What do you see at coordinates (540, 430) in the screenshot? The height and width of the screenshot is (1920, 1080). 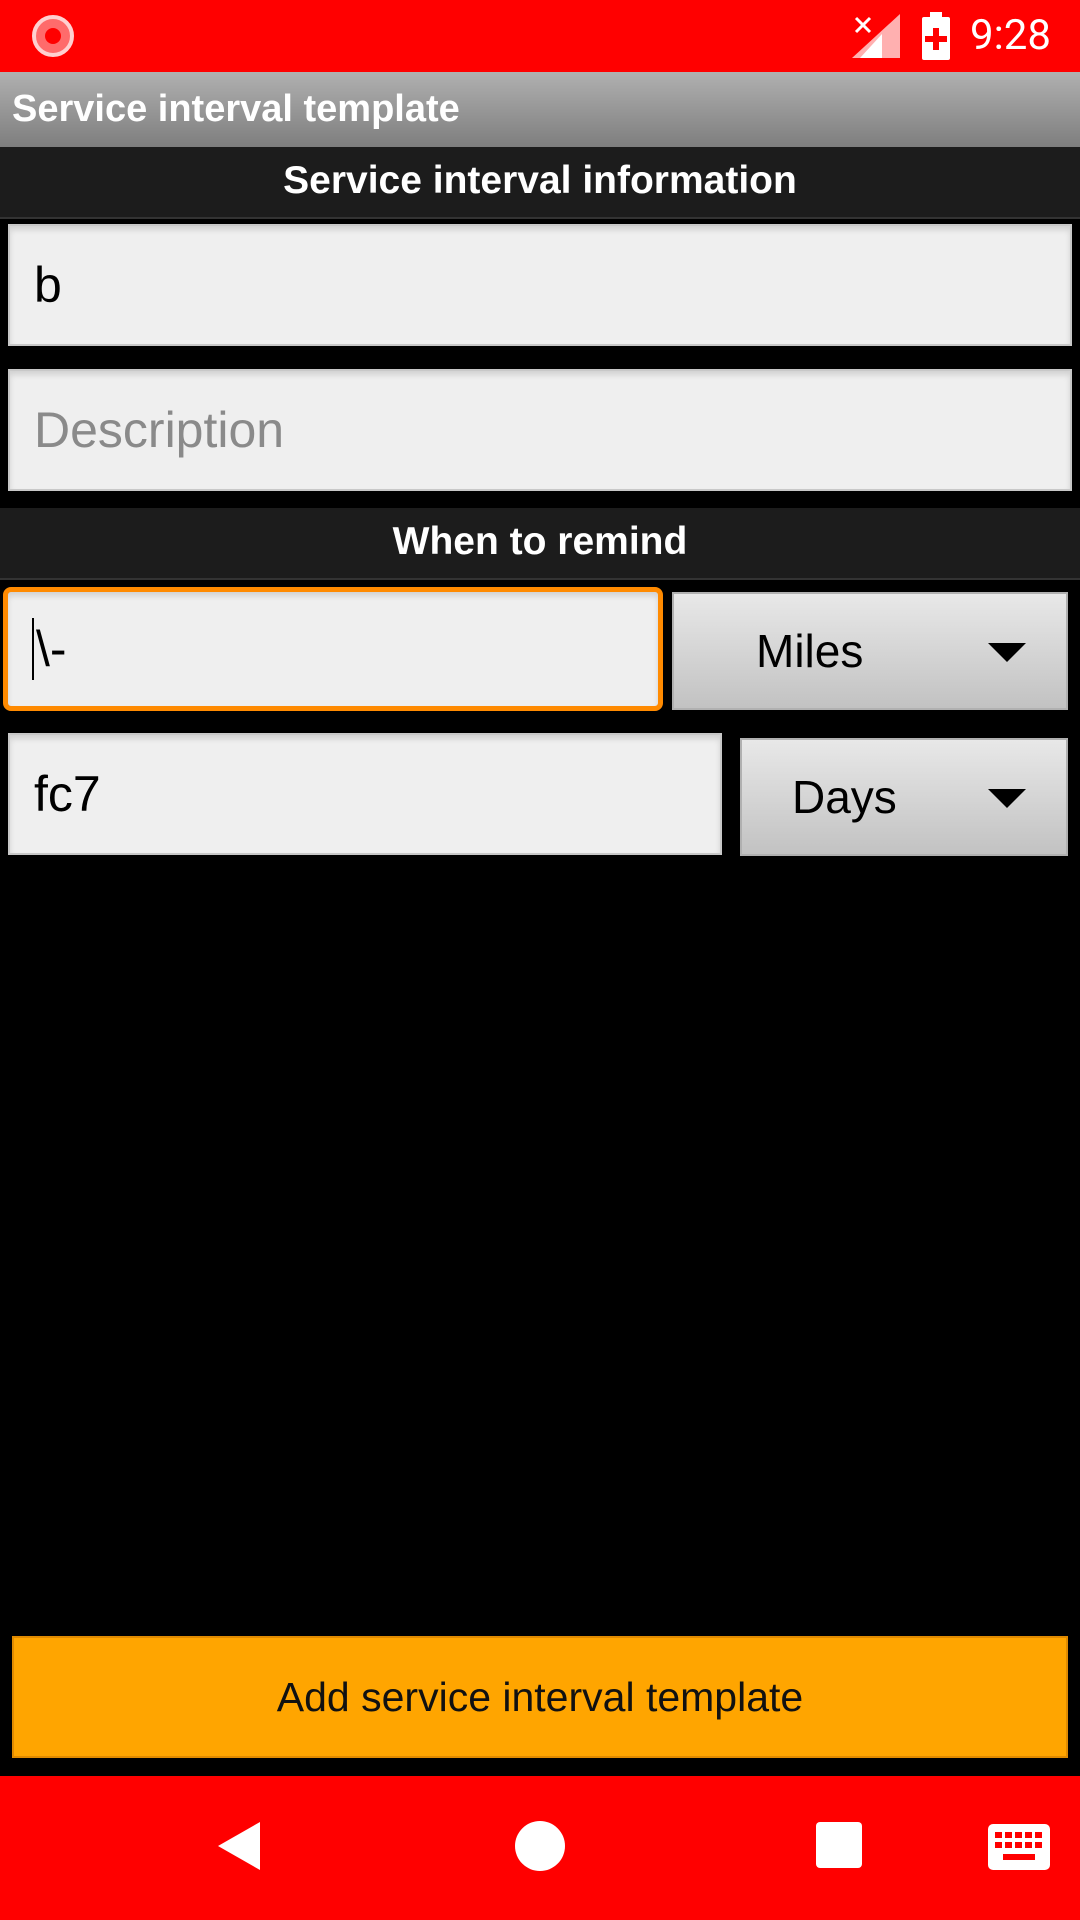 I see `description-field: Description` at bounding box center [540, 430].